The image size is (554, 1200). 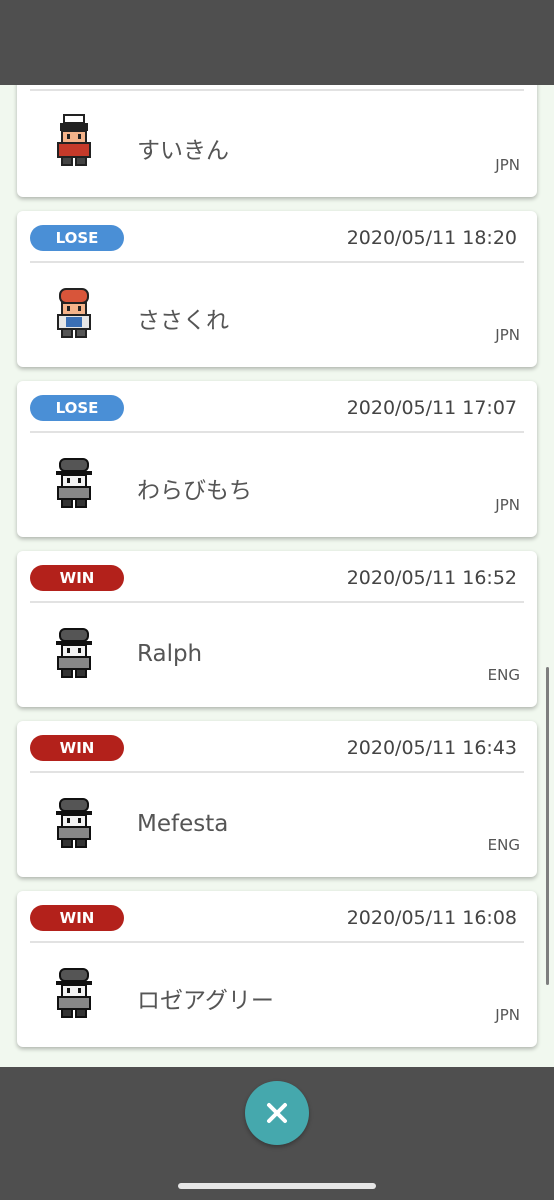 What do you see at coordinates (277, 1186) in the screenshot?
I see `home-indicator` at bounding box center [277, 1186].